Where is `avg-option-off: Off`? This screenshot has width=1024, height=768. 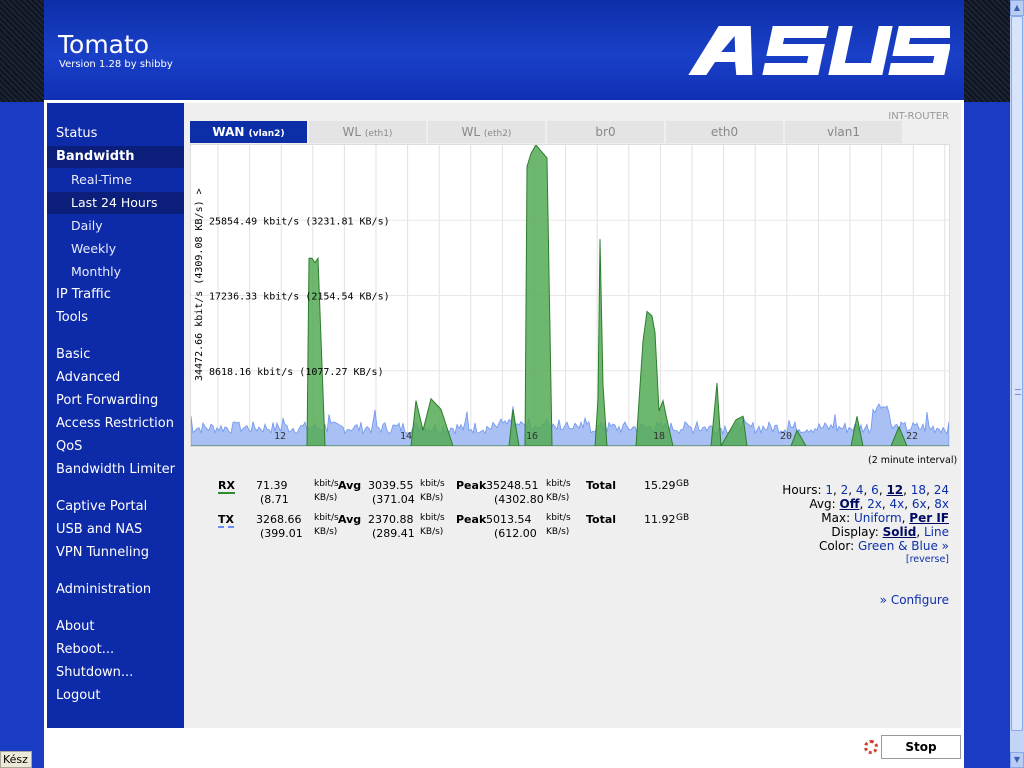 avg-option-off: Off is located at coordinates (850, 504).